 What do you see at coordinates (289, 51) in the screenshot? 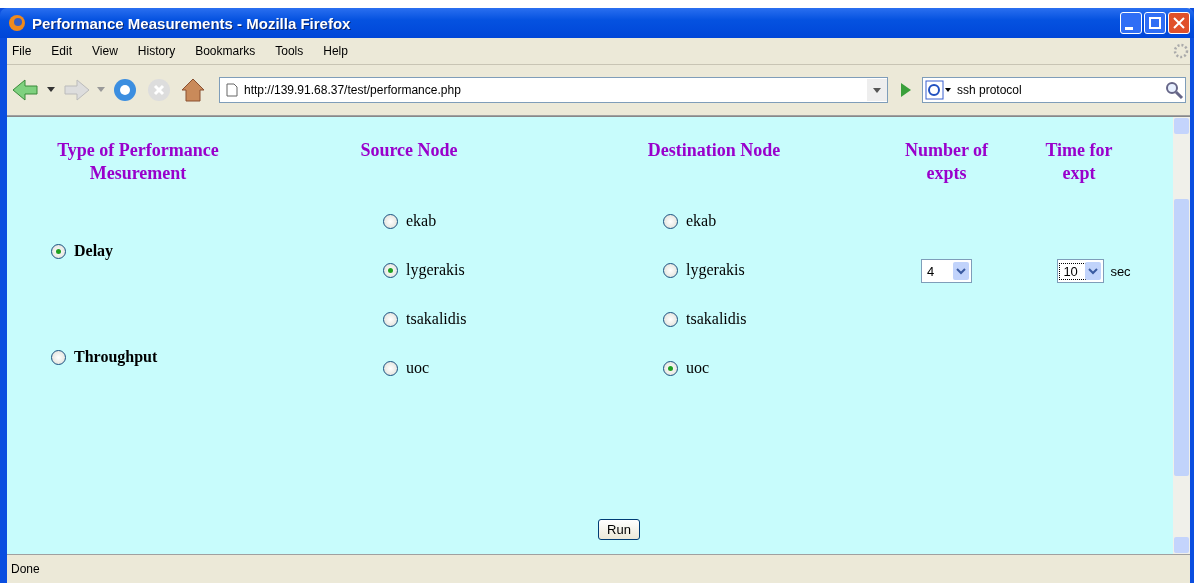
I see `menu-item: Tools` at bounding box center [289, 51].